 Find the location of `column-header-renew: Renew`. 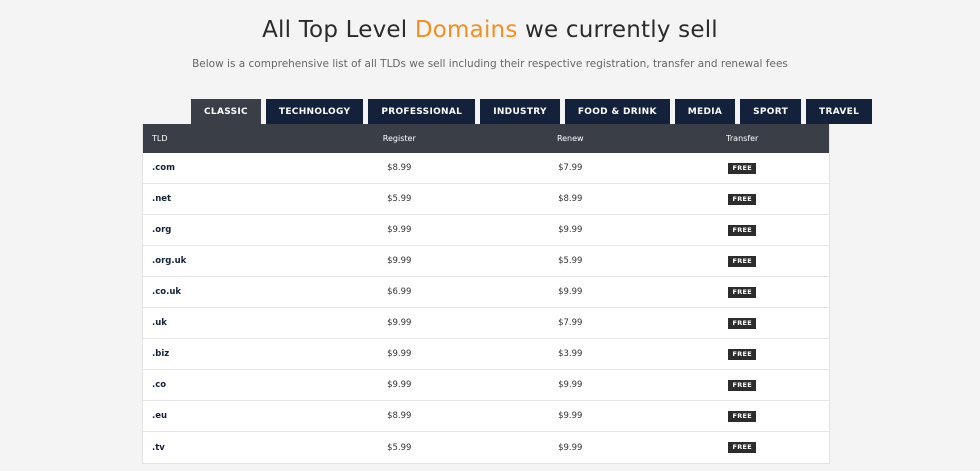

column-header-renew: Renew is located at coordinates (570, 138).